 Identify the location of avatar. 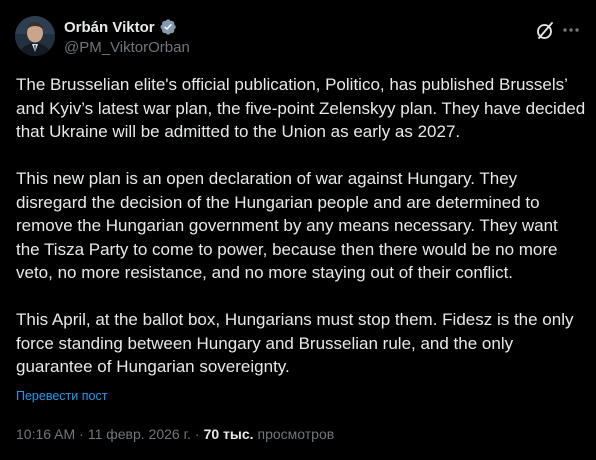
(35, 36).